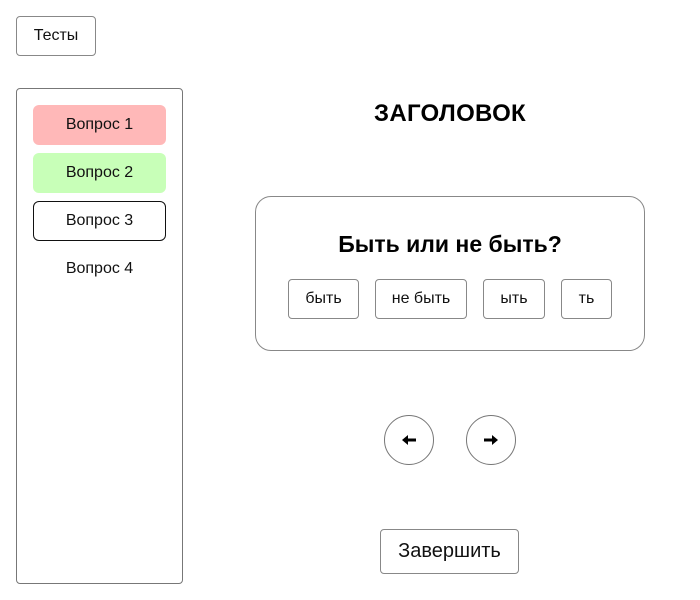  What do you see at coordinates (56, 36) in the screenshot?
I see `tests-button: Тесты` at bounding box center [56, 36].